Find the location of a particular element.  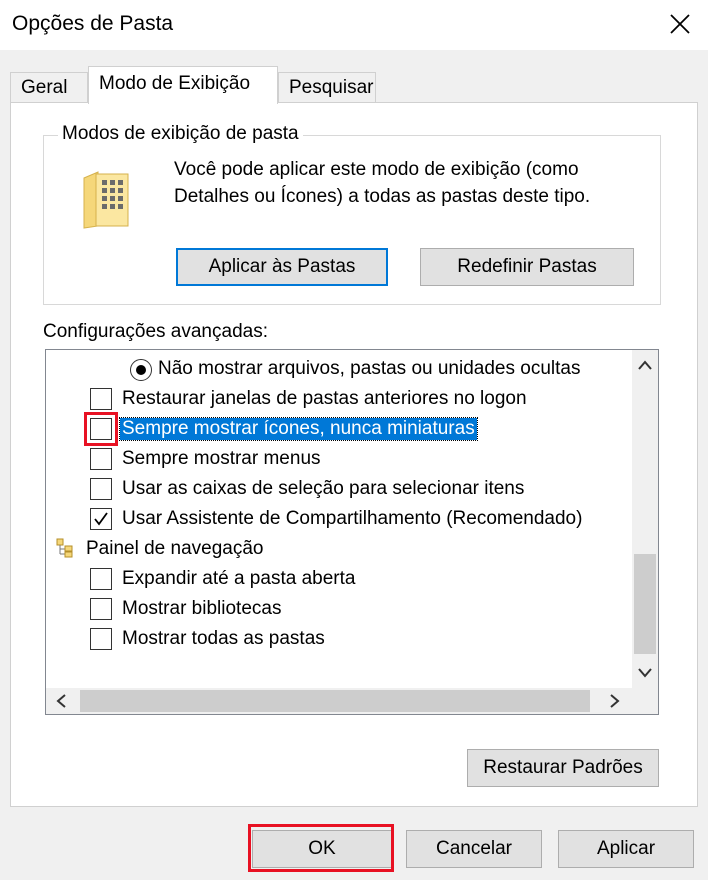

horizontal-scroll-thumb is located at coordinates (335, 701).